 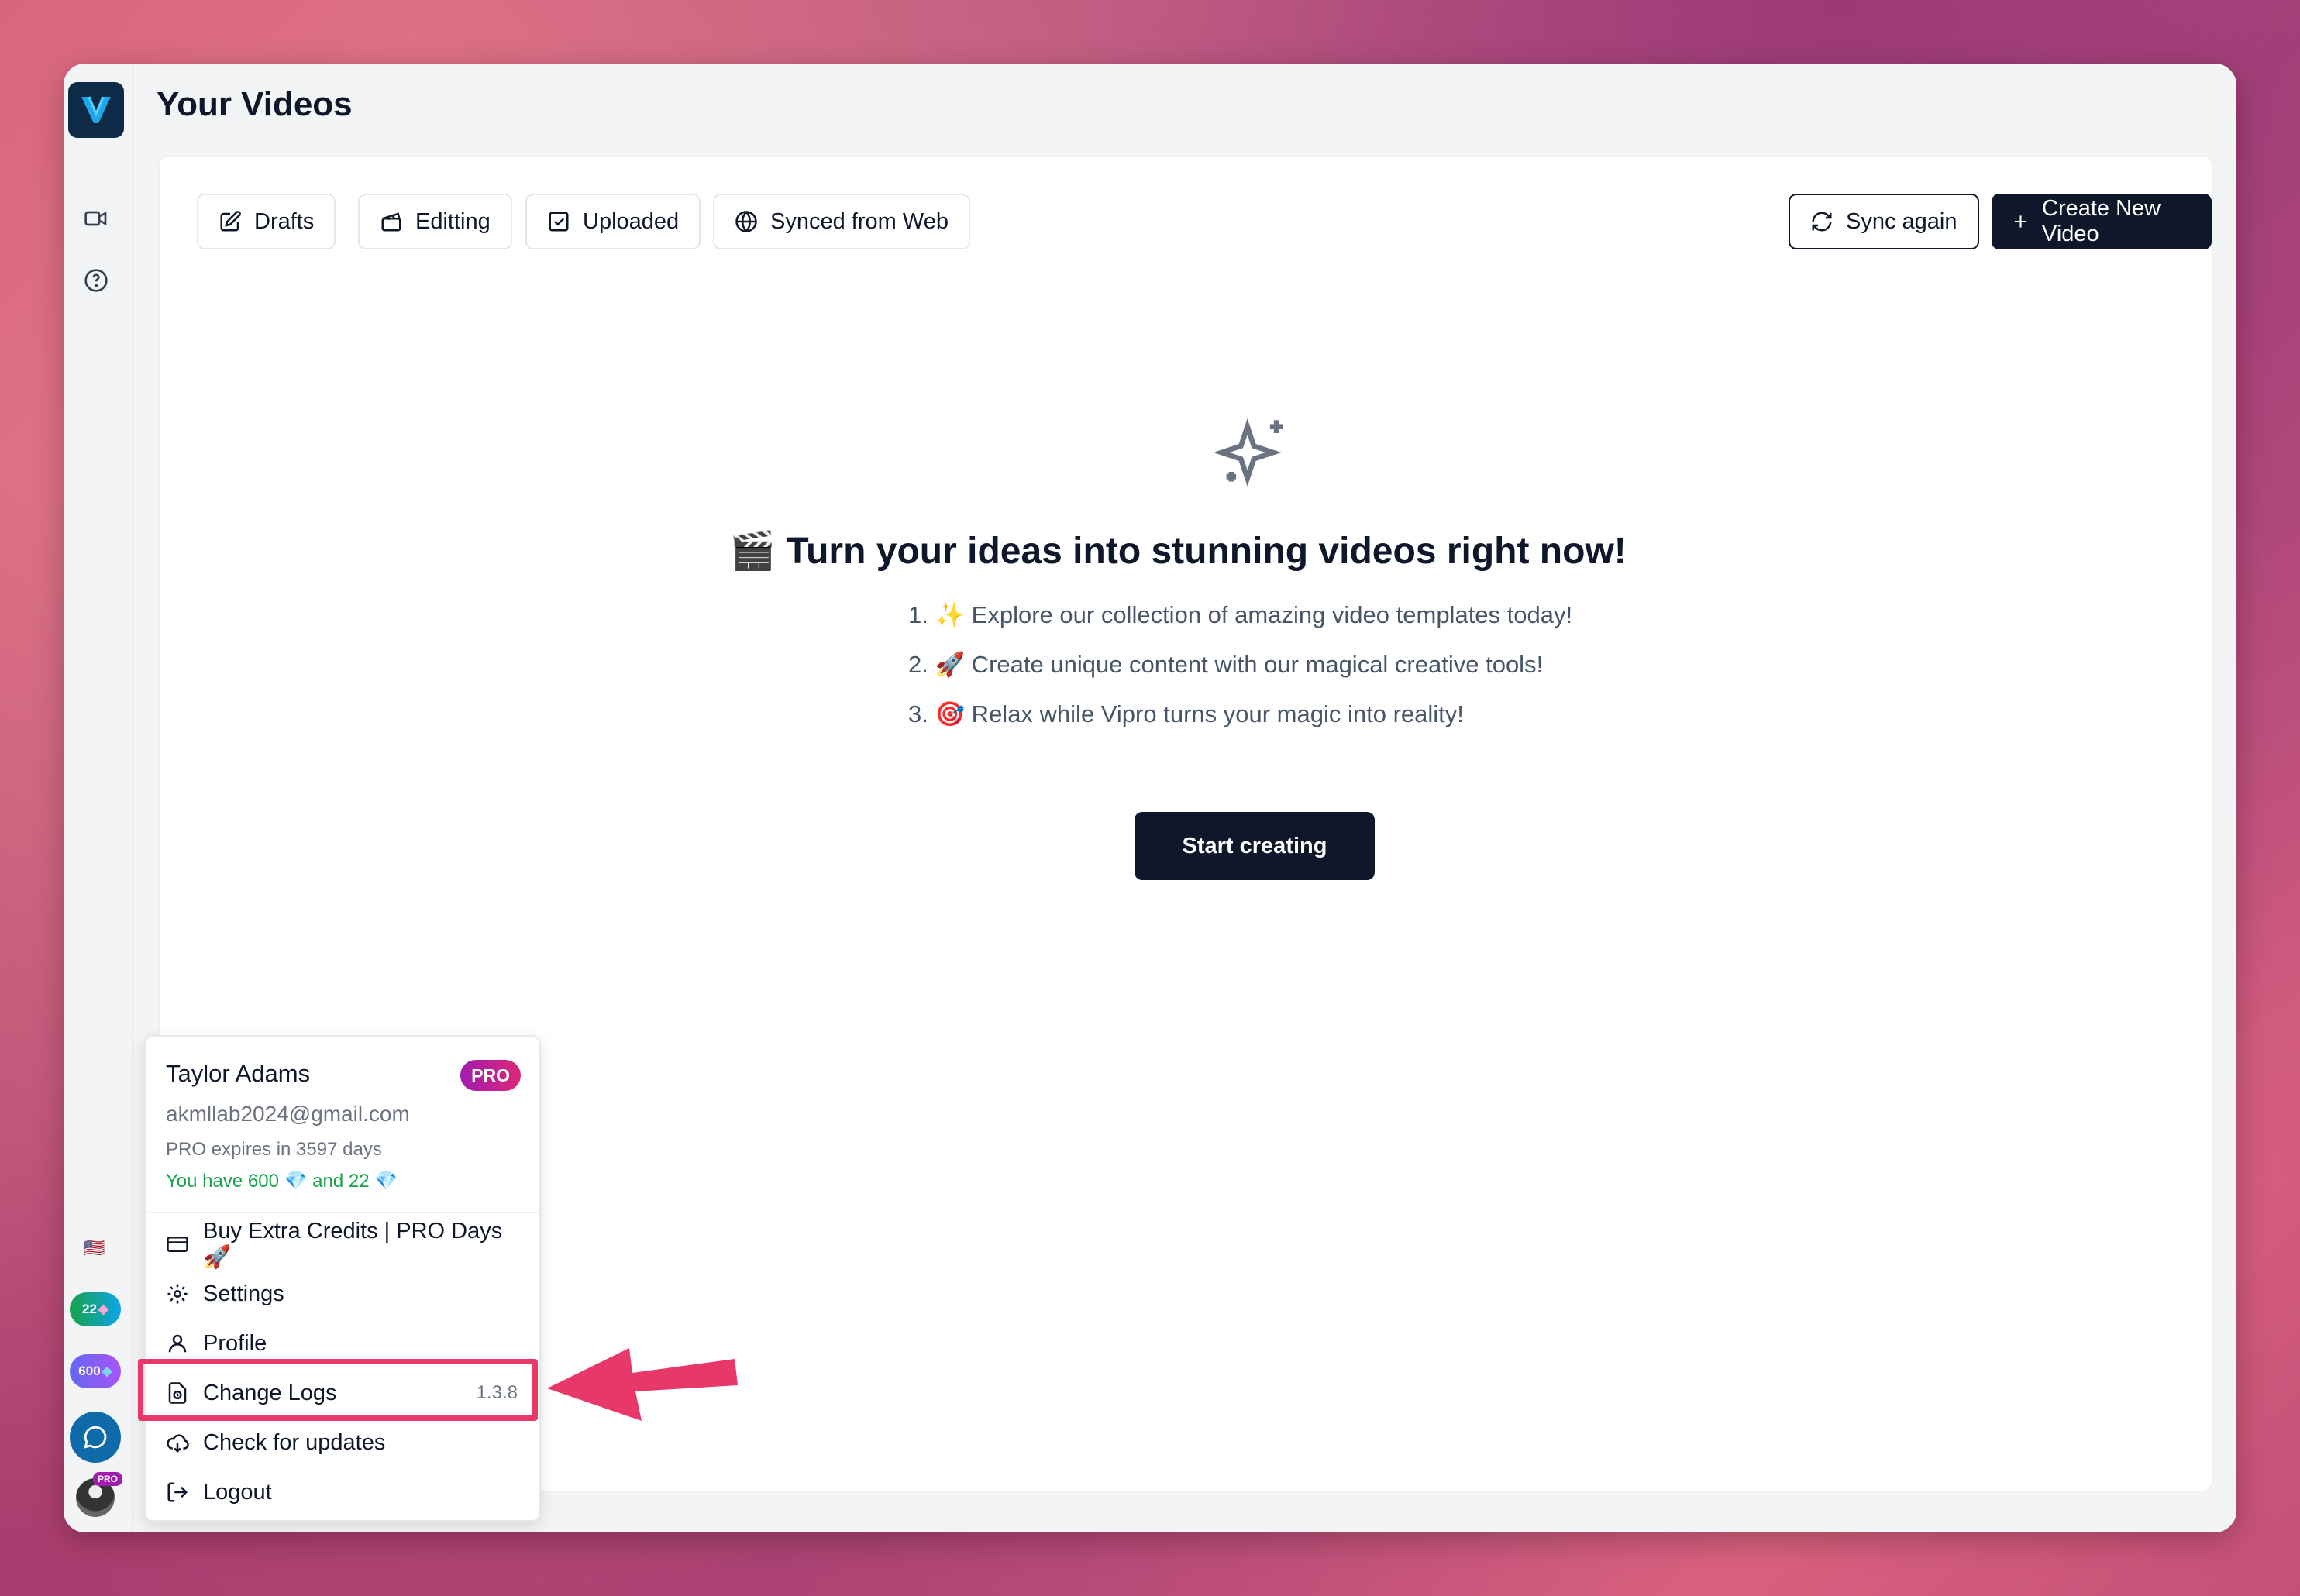 I want to click on chat-icon, so click(x=95, y=1437).